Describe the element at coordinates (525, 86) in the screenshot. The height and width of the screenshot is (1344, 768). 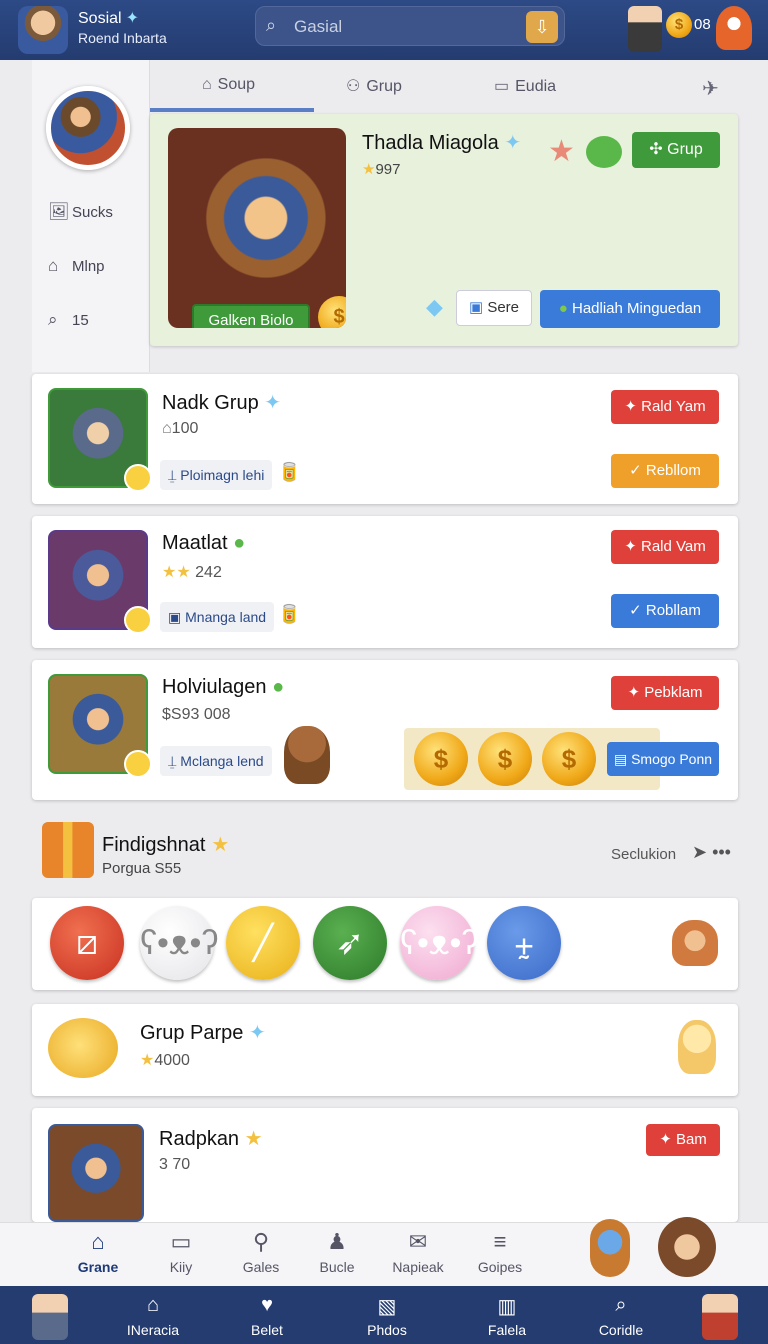
I see `tab-eudia: ▭ Eudia` at that location.